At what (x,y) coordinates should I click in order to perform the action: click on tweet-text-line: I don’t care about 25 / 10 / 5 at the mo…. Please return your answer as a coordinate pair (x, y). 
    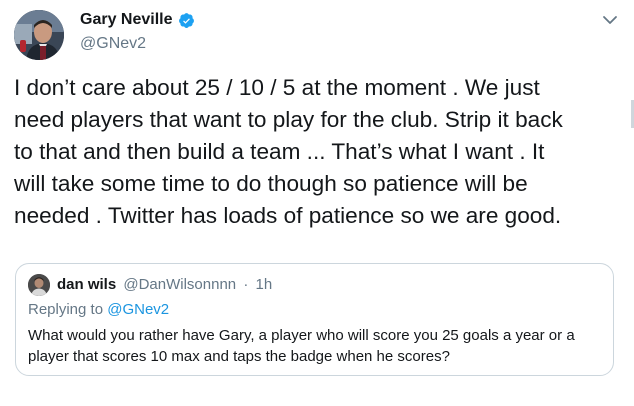
    Looking at the image, I should click on (277, 87).